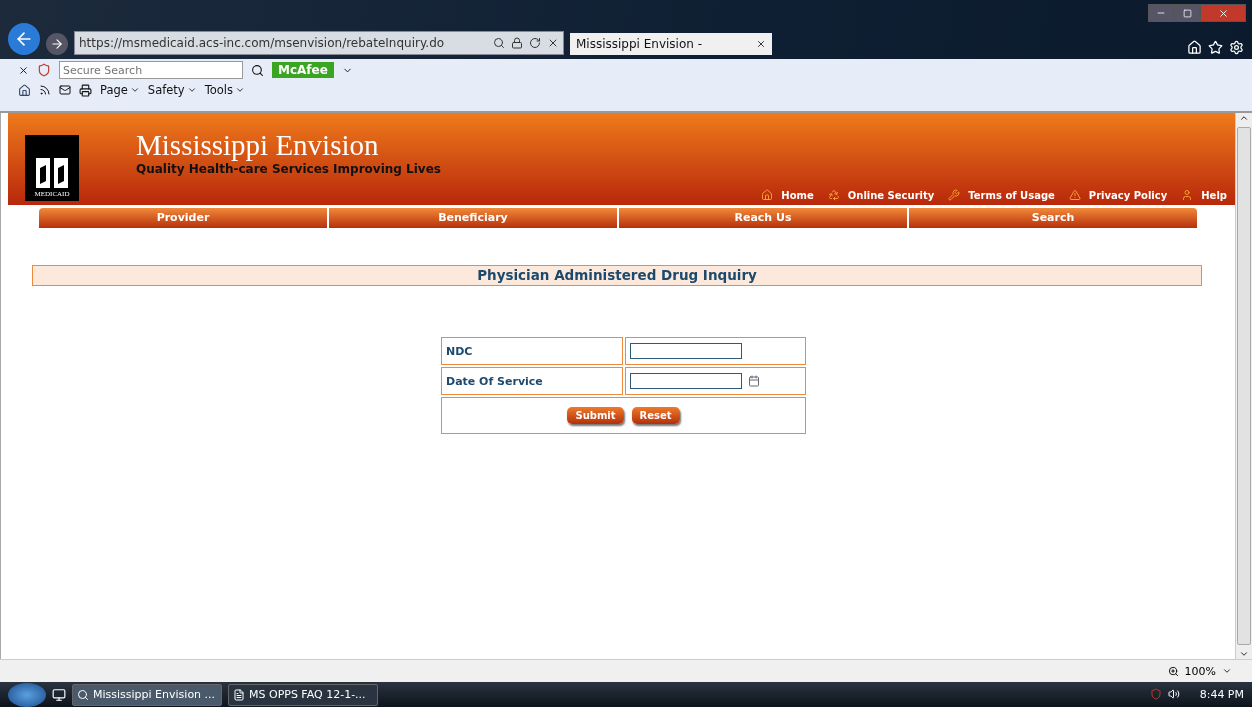  What do you see at coordinates (1052, 218) in the screenshot?
I see `nav-link: Search` at bounding box center [1052, 218].